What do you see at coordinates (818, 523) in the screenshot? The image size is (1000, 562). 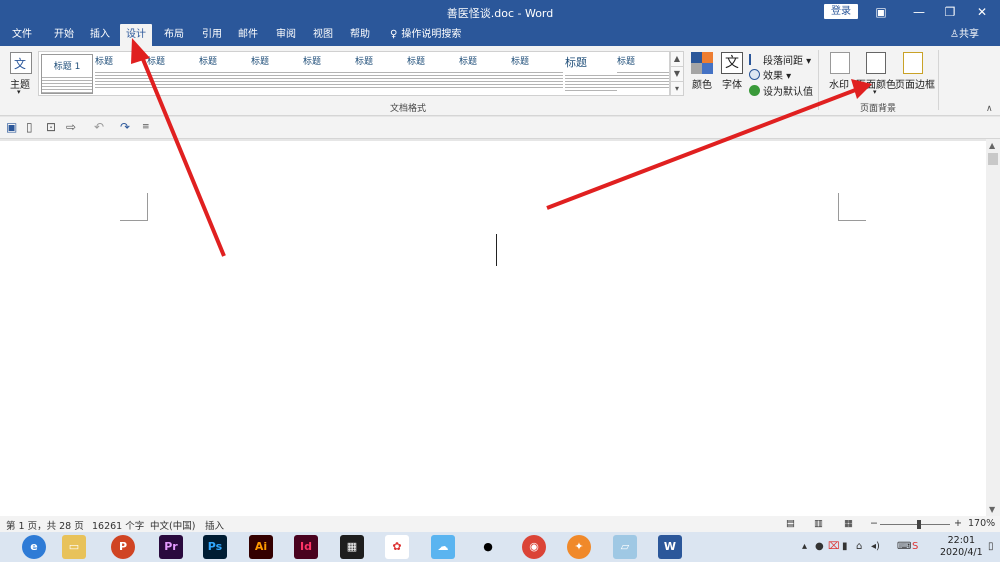 I see `print-layout-icon: ▥` at bounding box center [818, 523].